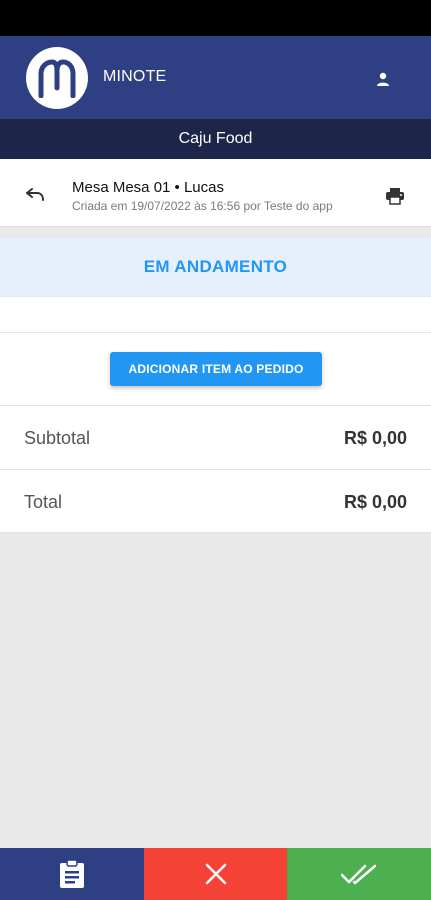  Describe the element at coordinates (57, 438) in the screenshot. I see `subtotal-label: Subtotal` at that location.